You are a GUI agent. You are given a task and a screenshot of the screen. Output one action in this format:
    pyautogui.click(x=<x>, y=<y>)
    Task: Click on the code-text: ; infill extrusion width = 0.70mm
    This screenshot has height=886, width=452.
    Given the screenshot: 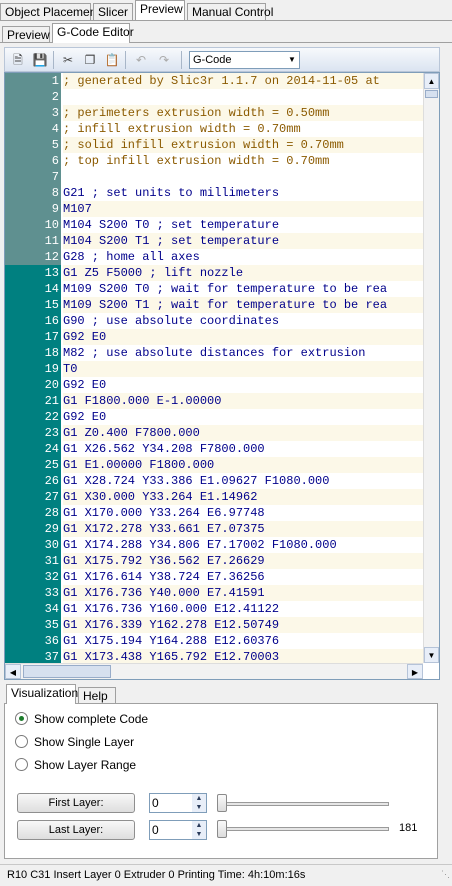 What is the action you would take?
    pyautogui.click(x=243, y=129)
    